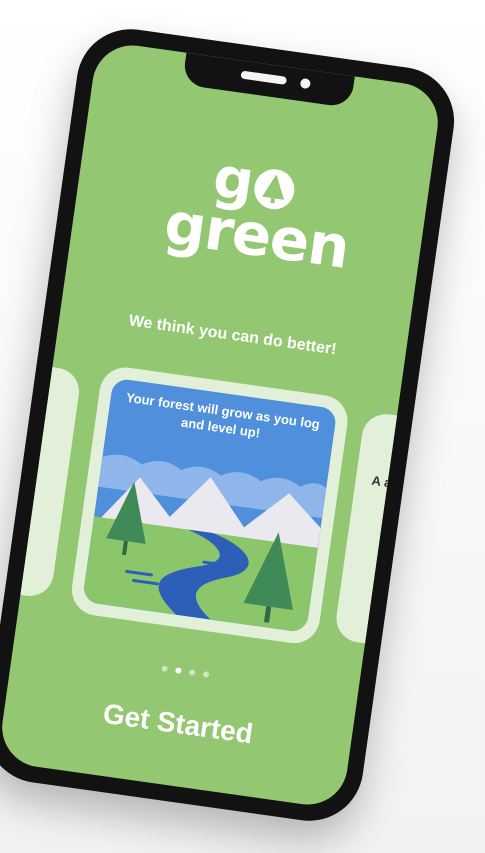 The image size is (485, 853). Describe the element at coordinates (185, 671) in the screenshot. I see `carousel-pagination` at that location.